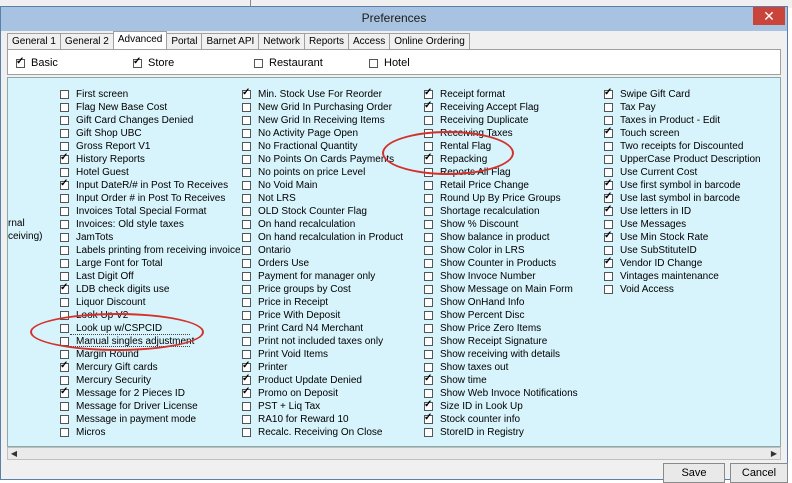 This screenshot has width=792, height=483. I want to click on option-size-id-in-look-up: Size ID in Look Up, so click(501, 406).